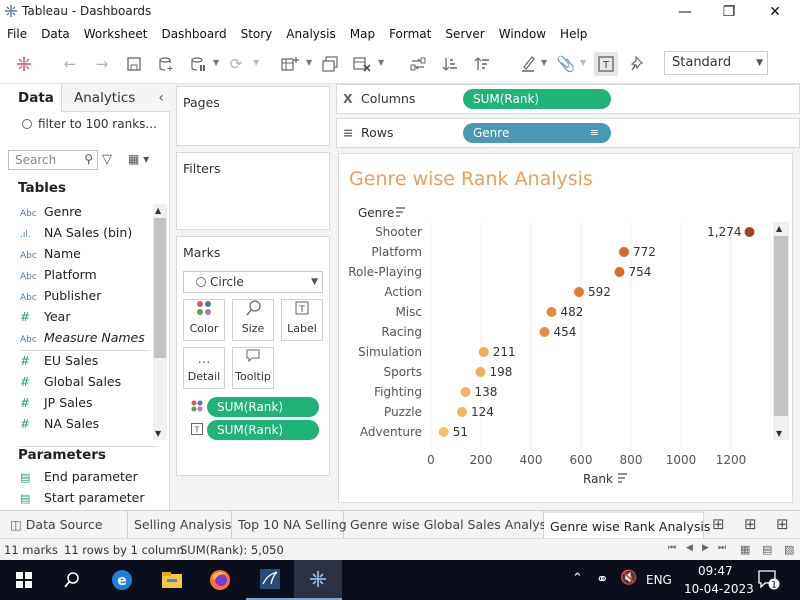 Image resolution: width=800 pixels, height=600 pixels. What do you see at coordinates (551, 312) in the screenshot?
I see `mark-misc` at bounding box center [551, 312].